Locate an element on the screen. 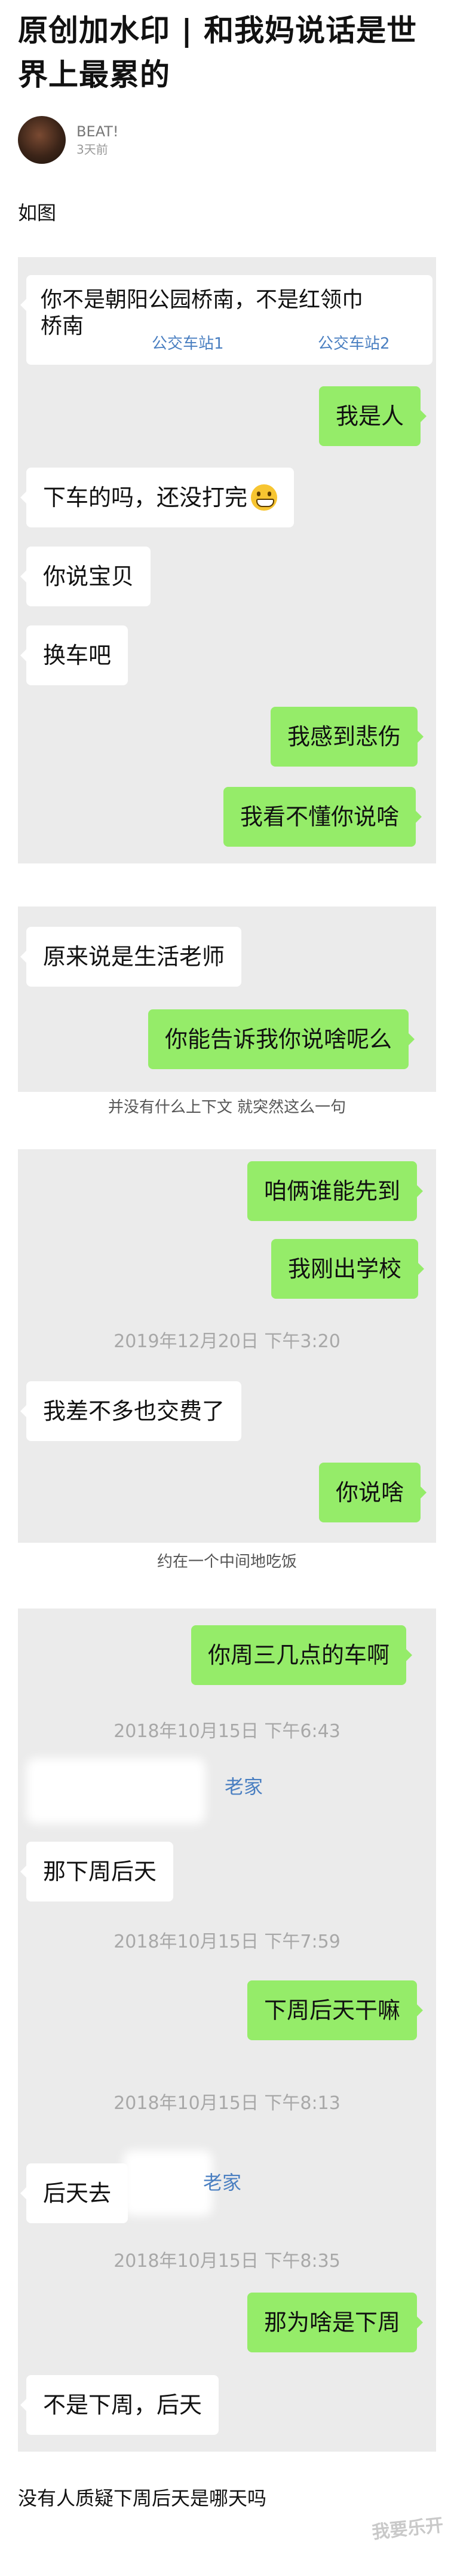  chat-bubble-right: 下周后天干嘛 is located at coordinates (335, 2010).